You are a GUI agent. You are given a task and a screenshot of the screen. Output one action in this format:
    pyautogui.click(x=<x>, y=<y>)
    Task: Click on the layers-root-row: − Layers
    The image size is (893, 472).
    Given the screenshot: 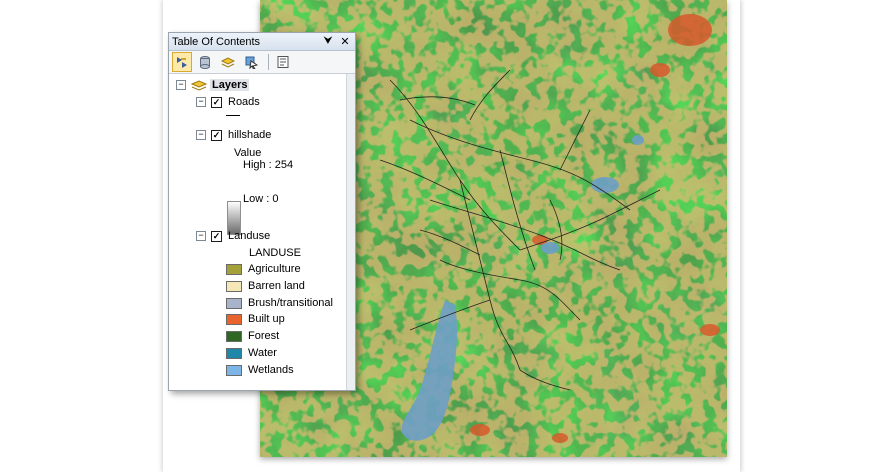 What is the action you would take?
    pyautogui.click(x=213, y=85)
    